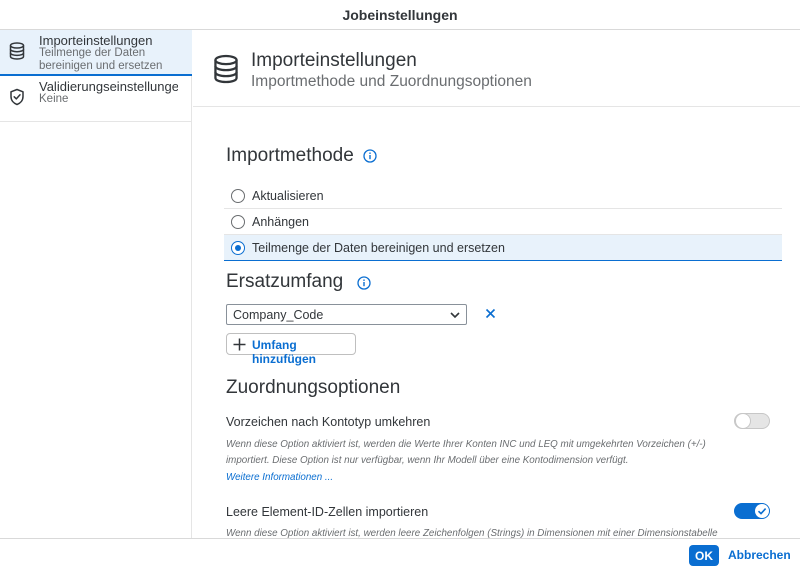 The height and width of the screenshot is (568, 800). What do you see at coordinates (108, 86) in the screenshot?
I see `sidebar-item-title: Validierungseinstellungen` at bounding box center [108, 86].